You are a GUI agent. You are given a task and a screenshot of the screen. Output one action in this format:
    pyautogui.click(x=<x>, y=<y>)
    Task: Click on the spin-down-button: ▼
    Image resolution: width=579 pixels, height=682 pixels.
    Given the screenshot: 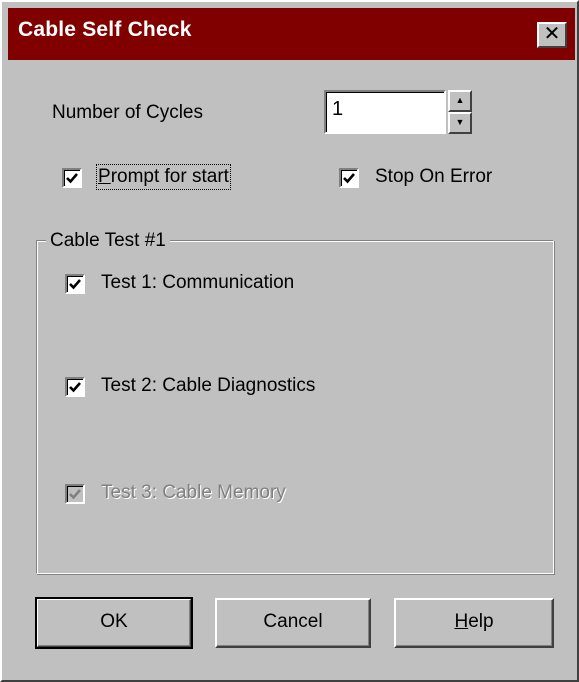 What is the action you would take?
    pyautogui.click(x=460, y=123)
    